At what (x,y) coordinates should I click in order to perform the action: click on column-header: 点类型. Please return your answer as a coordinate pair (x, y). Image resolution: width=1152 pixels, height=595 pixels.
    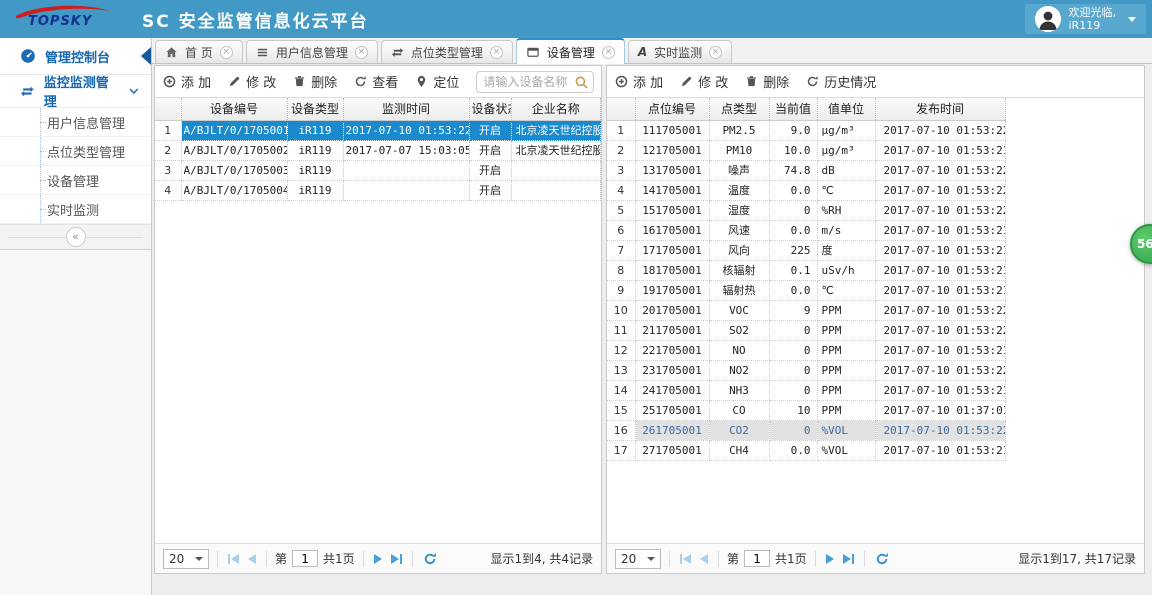
    Looking at the image, I should click on (739, 109).